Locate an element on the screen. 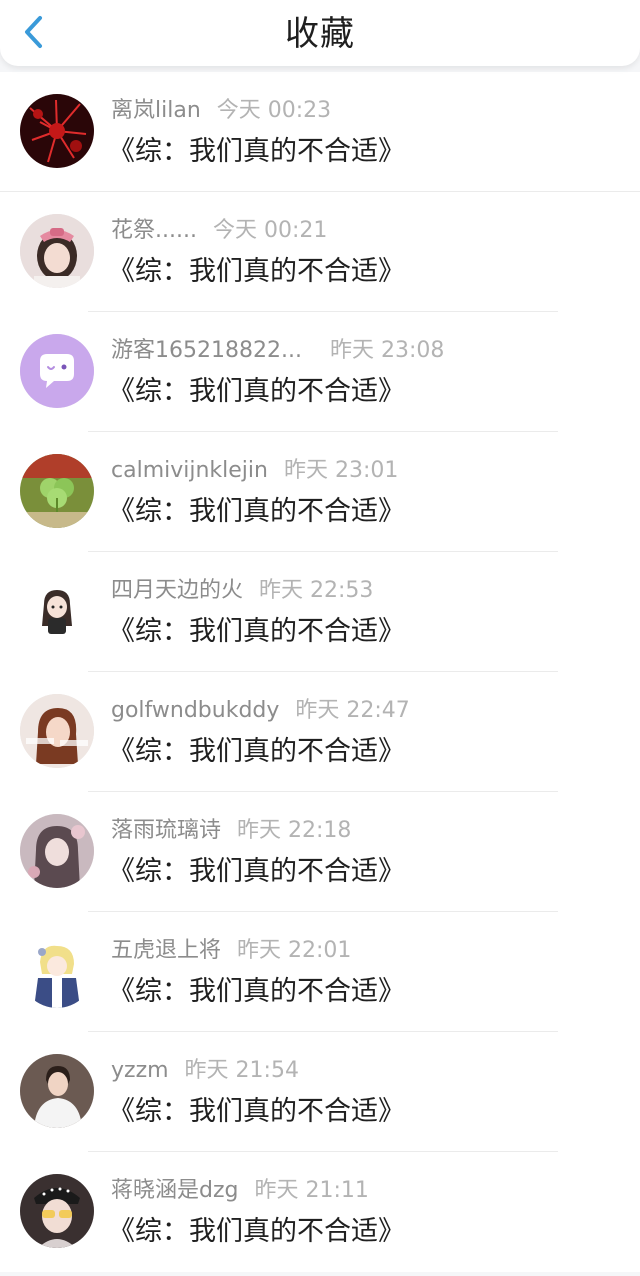  purple-chat-bubble-avatar is located at coordinates (57, 371).